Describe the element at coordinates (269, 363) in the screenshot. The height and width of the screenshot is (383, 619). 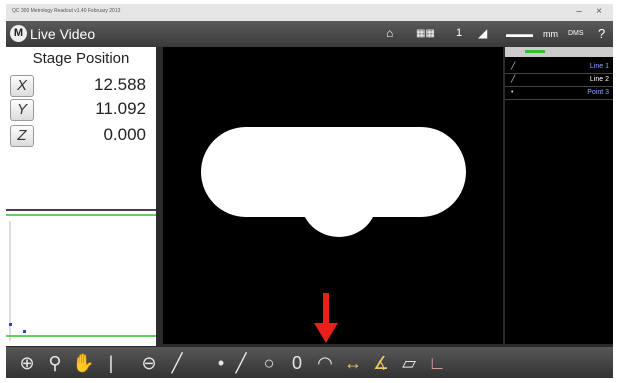
I see `circle-tool-icon: ○` at that location.